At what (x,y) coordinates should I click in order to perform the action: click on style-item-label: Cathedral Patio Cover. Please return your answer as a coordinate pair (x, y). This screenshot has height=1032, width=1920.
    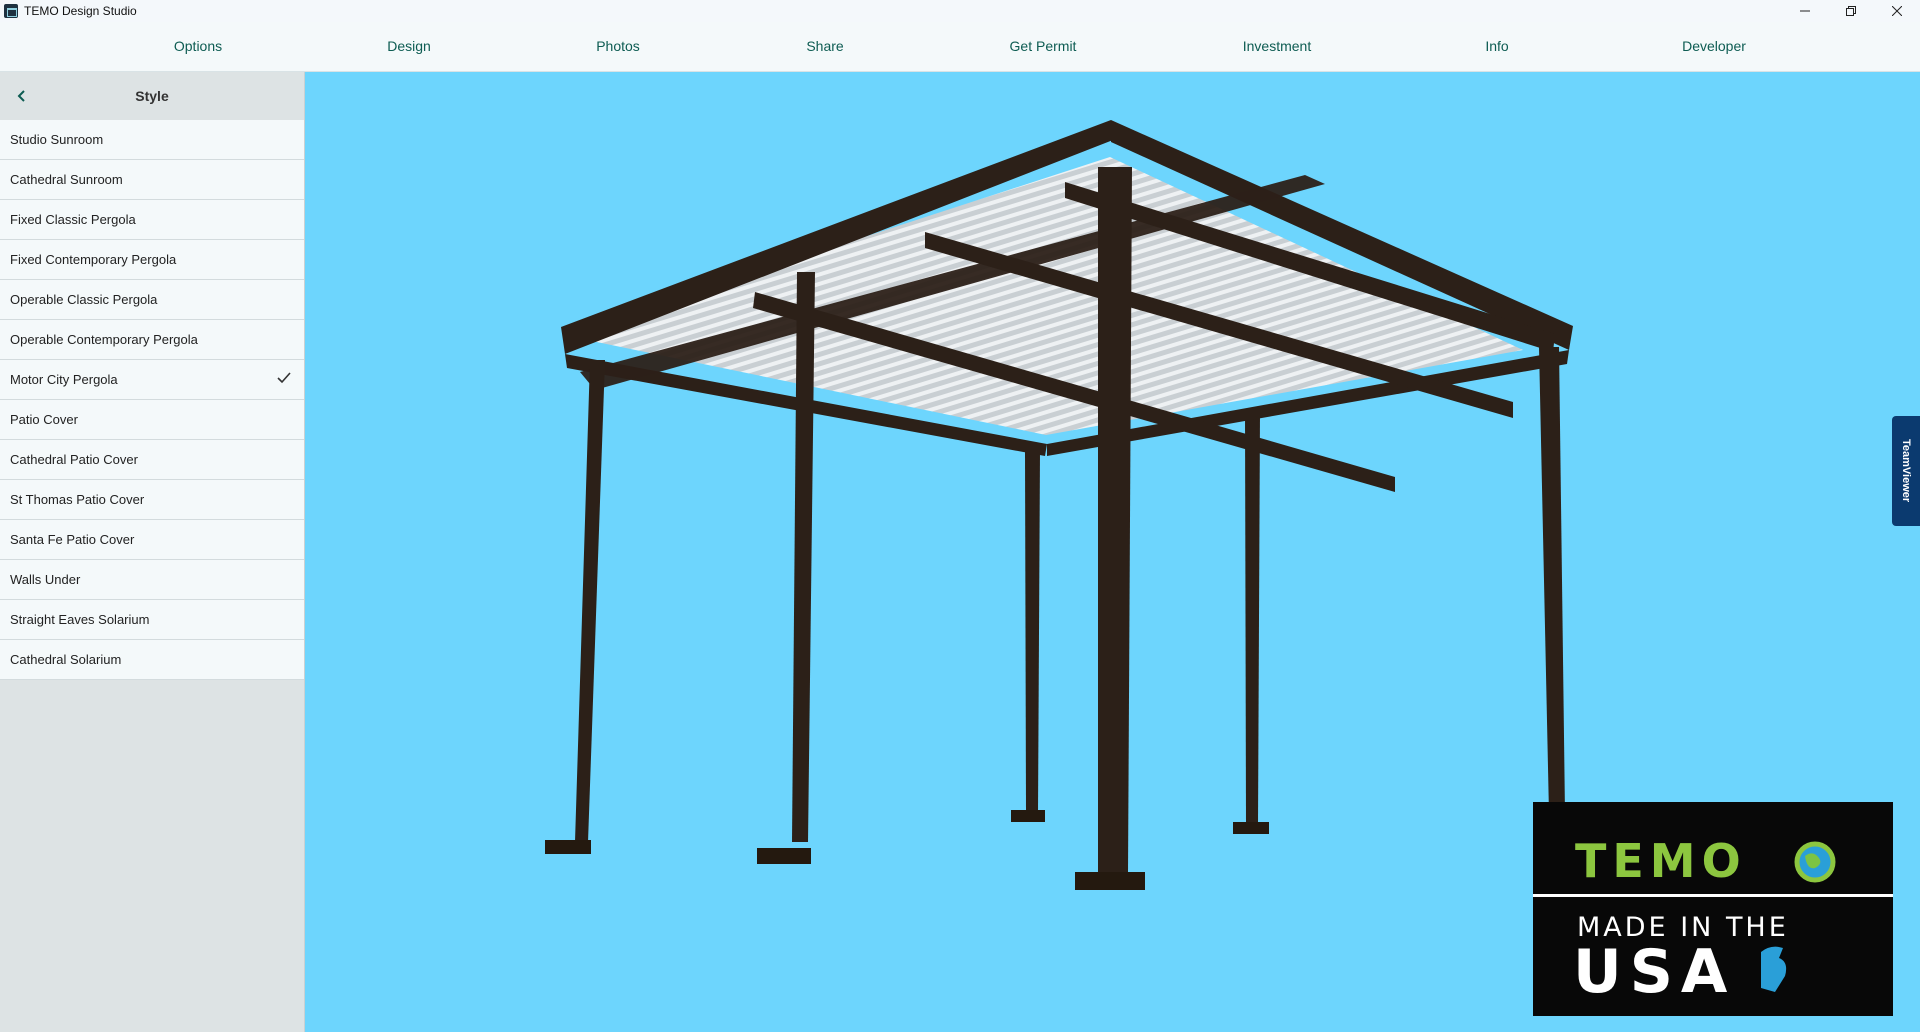
    Looking at the image, I should click on (74, 459).